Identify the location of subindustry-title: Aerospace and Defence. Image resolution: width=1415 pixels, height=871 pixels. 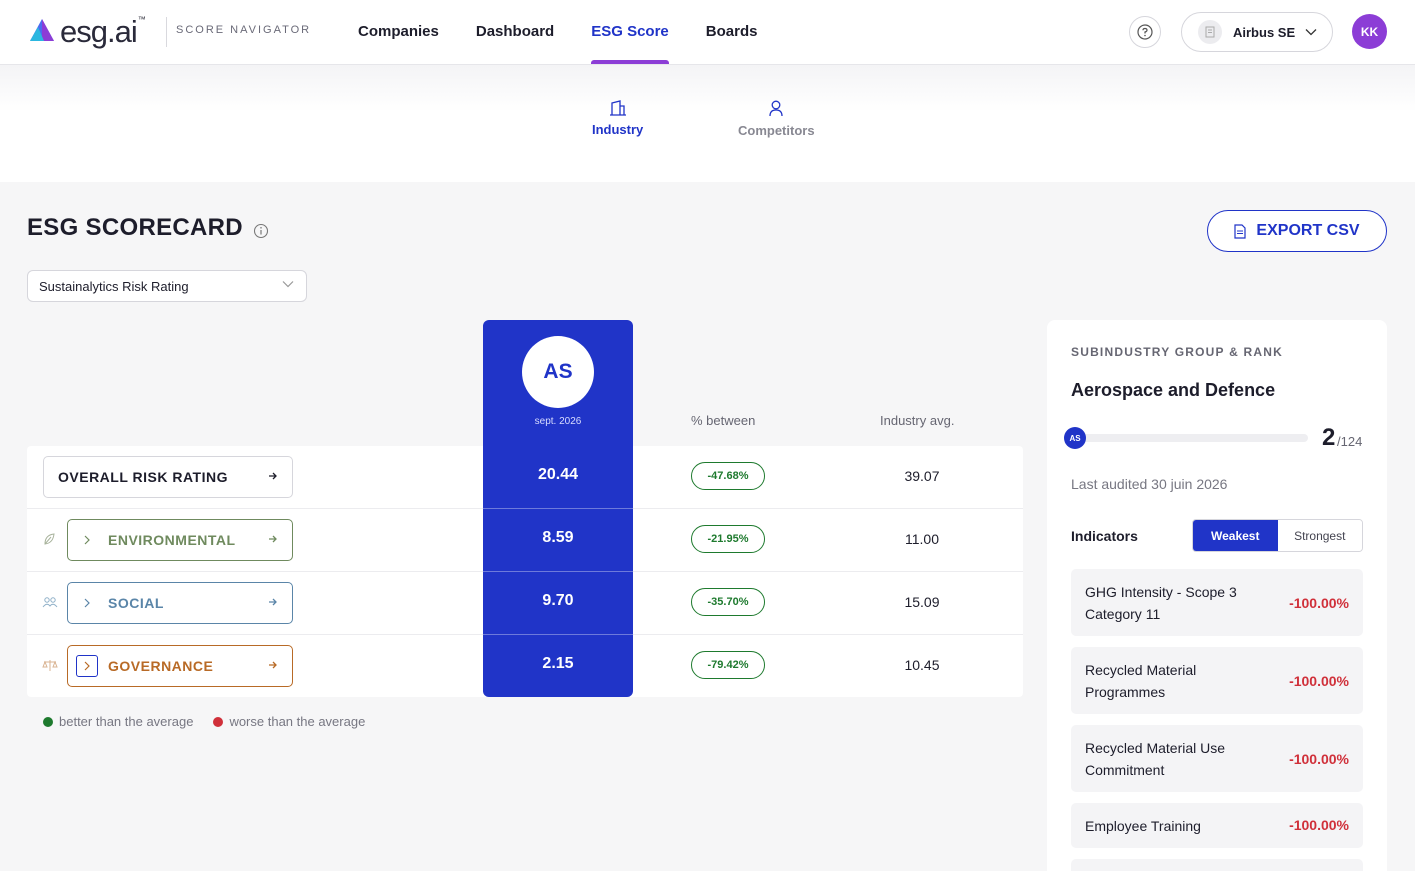
(1173, 390).